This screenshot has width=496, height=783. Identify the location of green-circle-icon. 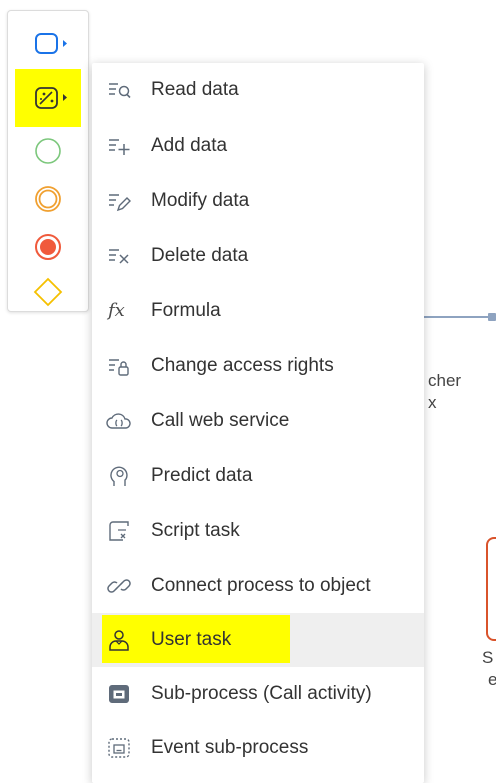
(48, 151).